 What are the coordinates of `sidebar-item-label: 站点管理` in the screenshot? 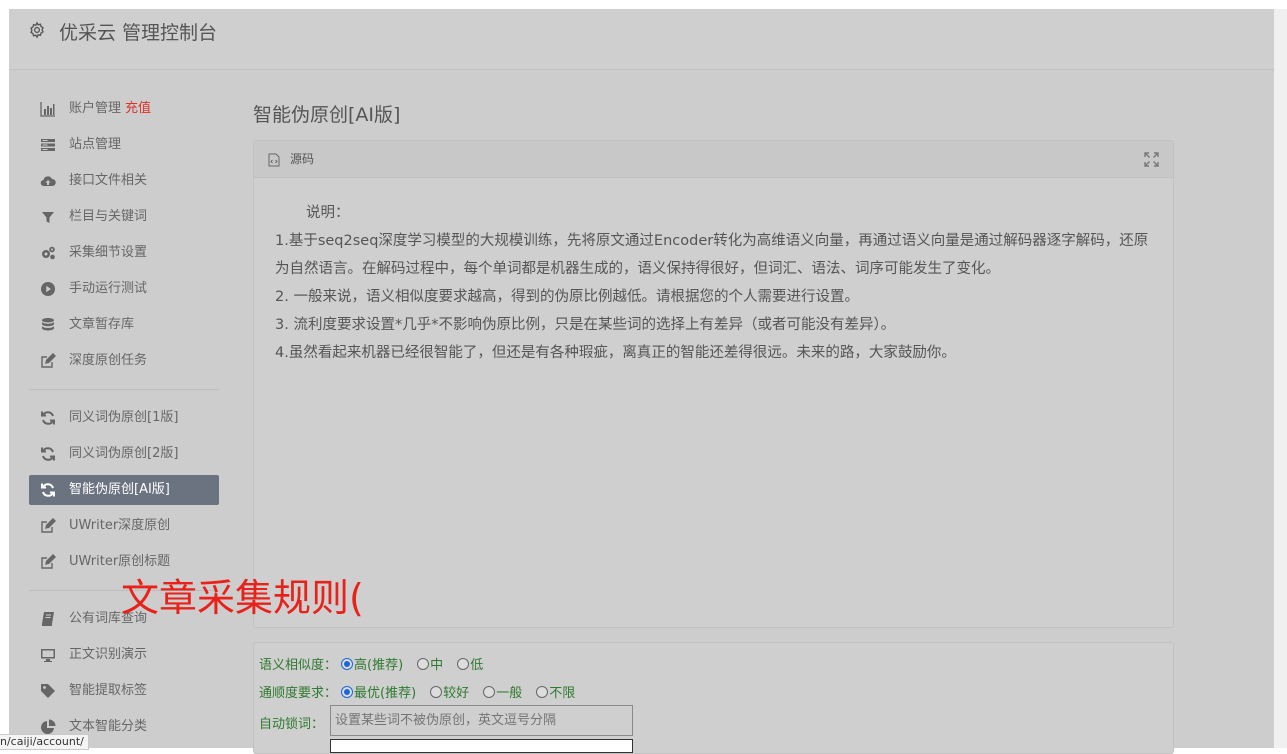 It's located at (95, 144).